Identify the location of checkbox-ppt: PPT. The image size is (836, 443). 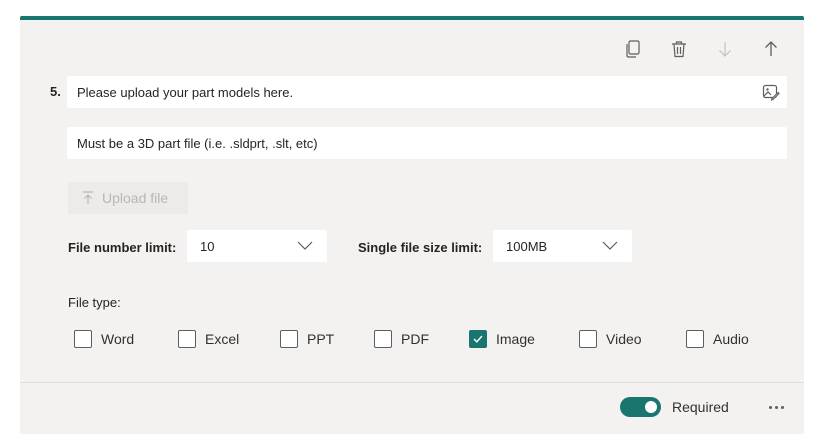
(307, 339).